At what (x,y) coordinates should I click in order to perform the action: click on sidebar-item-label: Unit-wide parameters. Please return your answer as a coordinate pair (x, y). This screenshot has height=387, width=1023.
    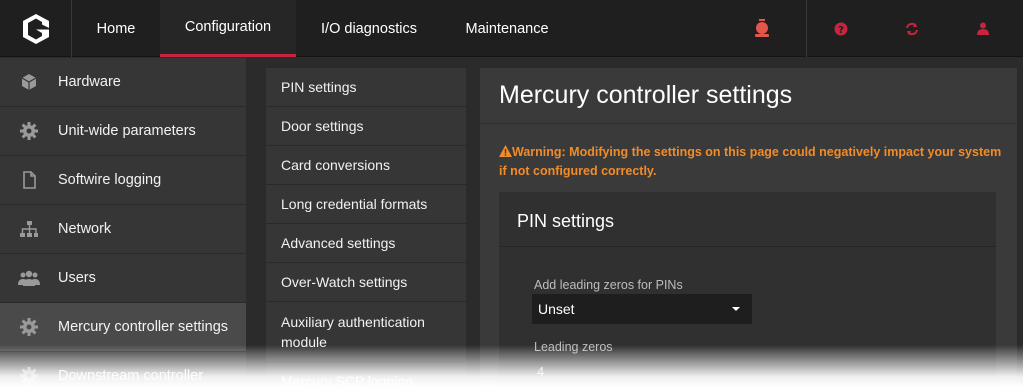
    Looking at the image, I should click on (127, 131).